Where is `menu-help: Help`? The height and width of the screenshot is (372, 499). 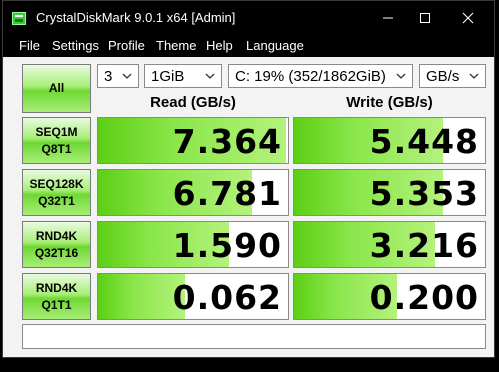
menu-help: Help is located at coordinates (219, 45).